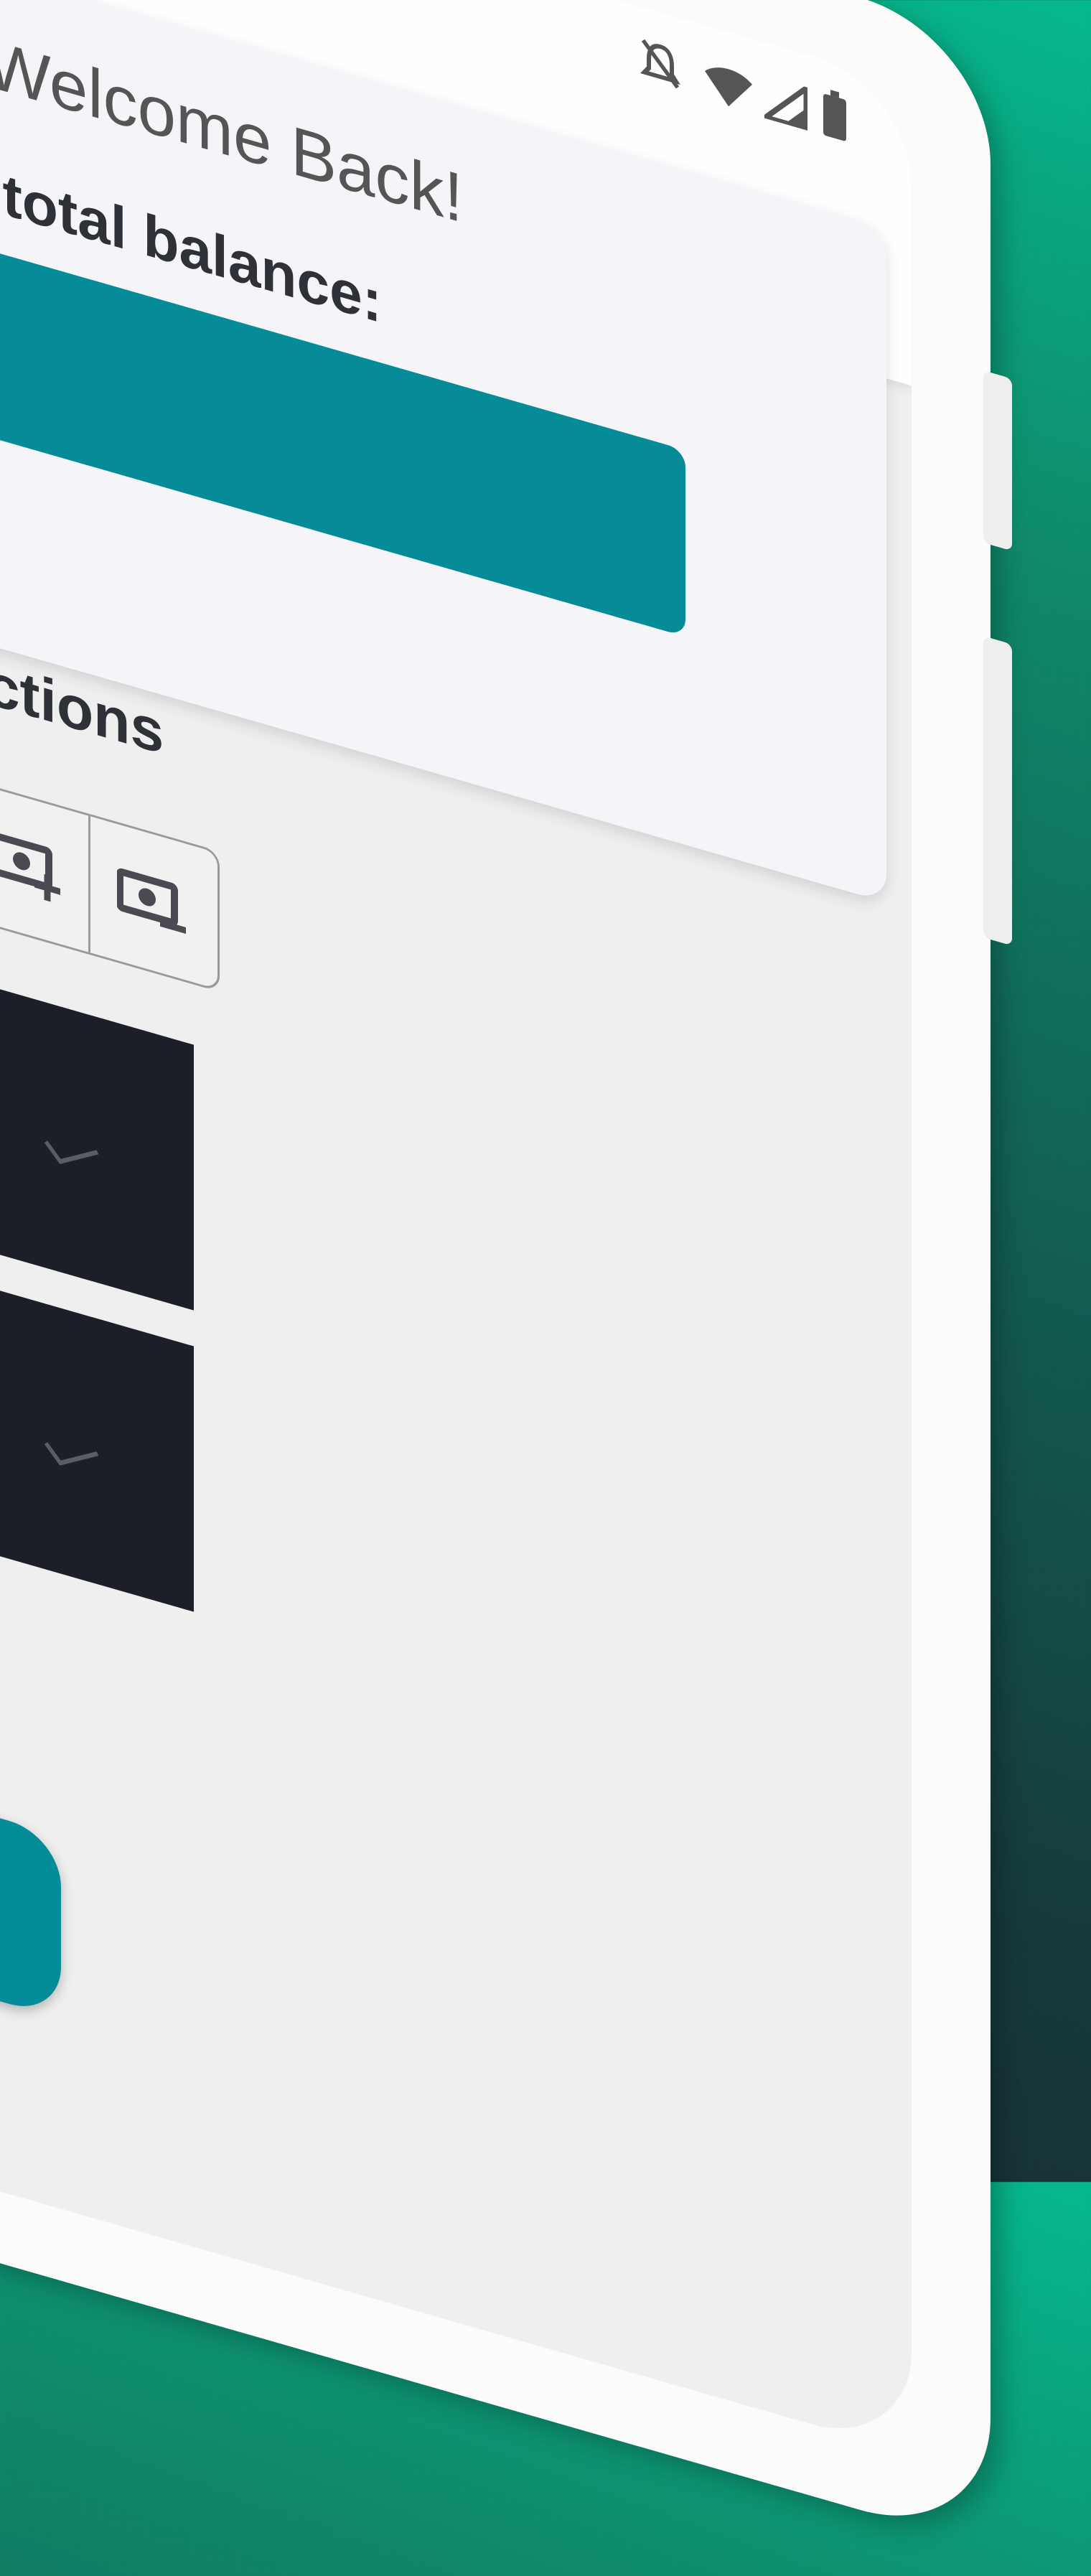 The image size is (1091, 2576). Describe the element at coordinates (728, 88) in the screenshot. I see `wifi-icon` at that location.